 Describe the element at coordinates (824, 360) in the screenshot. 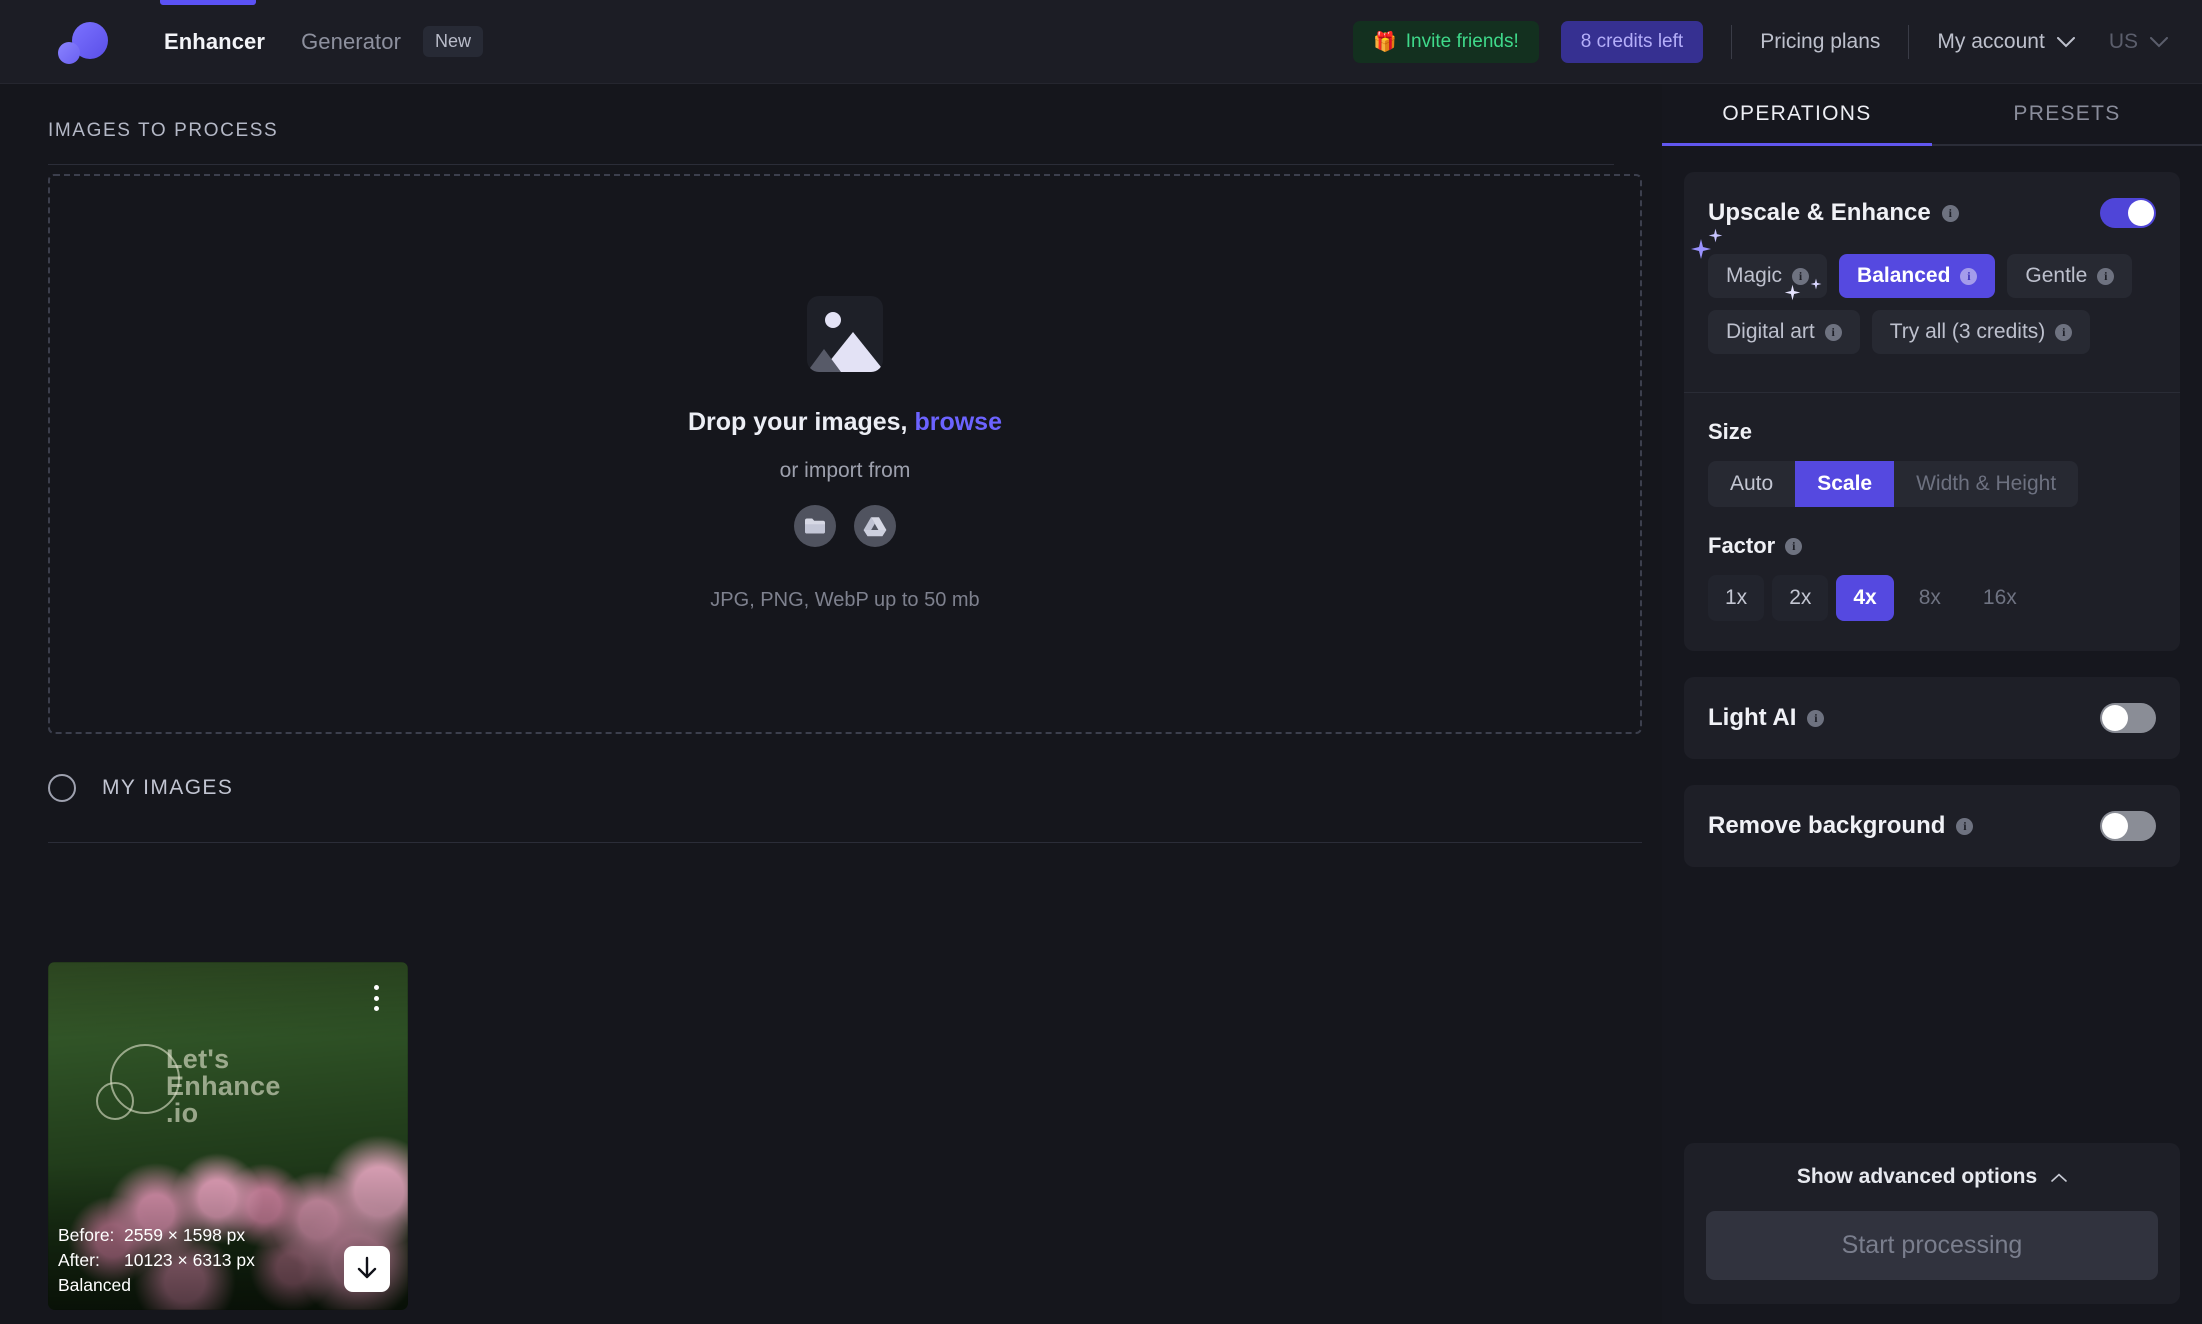

I see `placeholder-mountain-small` at that location.